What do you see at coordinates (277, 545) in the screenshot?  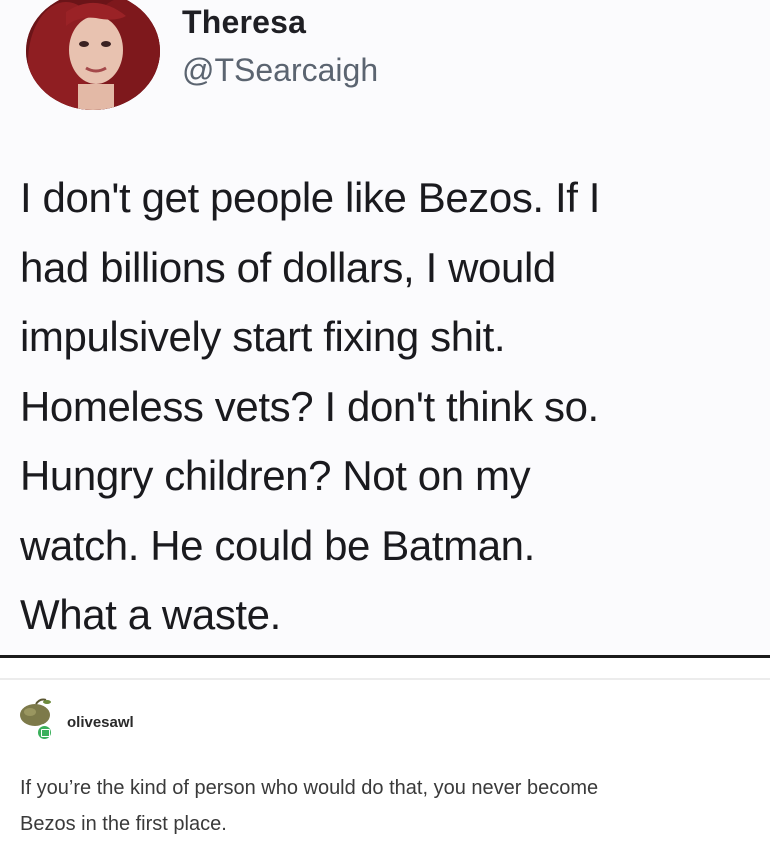 I see `tweet-text-line: watch. He could be Batman.` at bounding box center [277, 545].